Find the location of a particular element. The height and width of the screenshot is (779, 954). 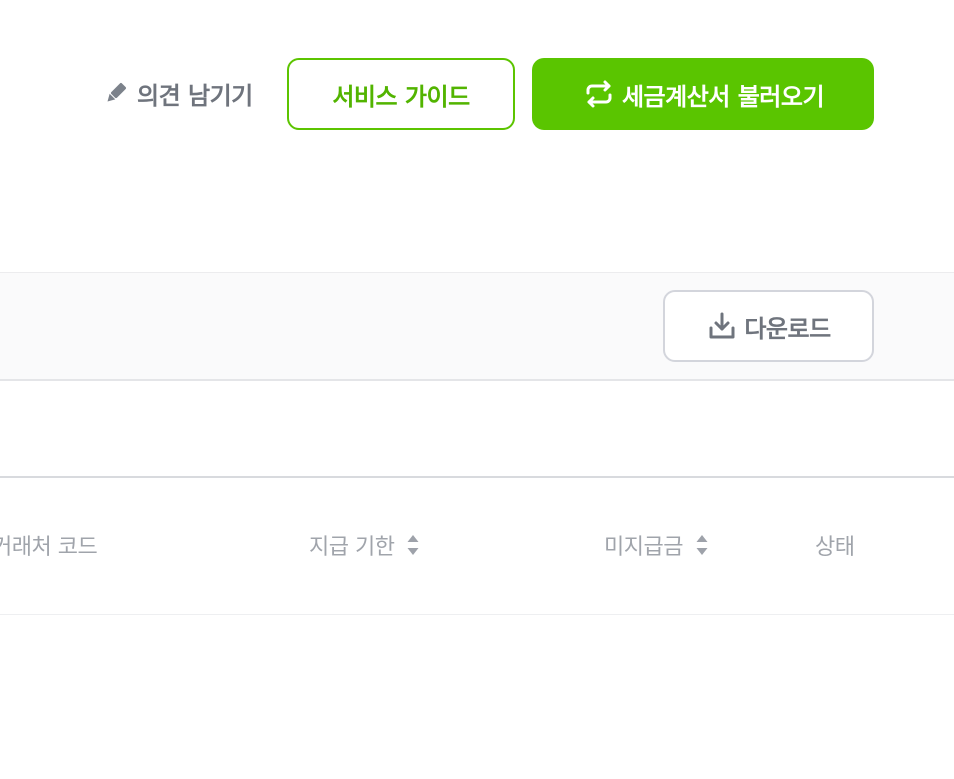

import-tax-invoice-label: 세금계산서 불러오기 is located at coordinates (723, 96).